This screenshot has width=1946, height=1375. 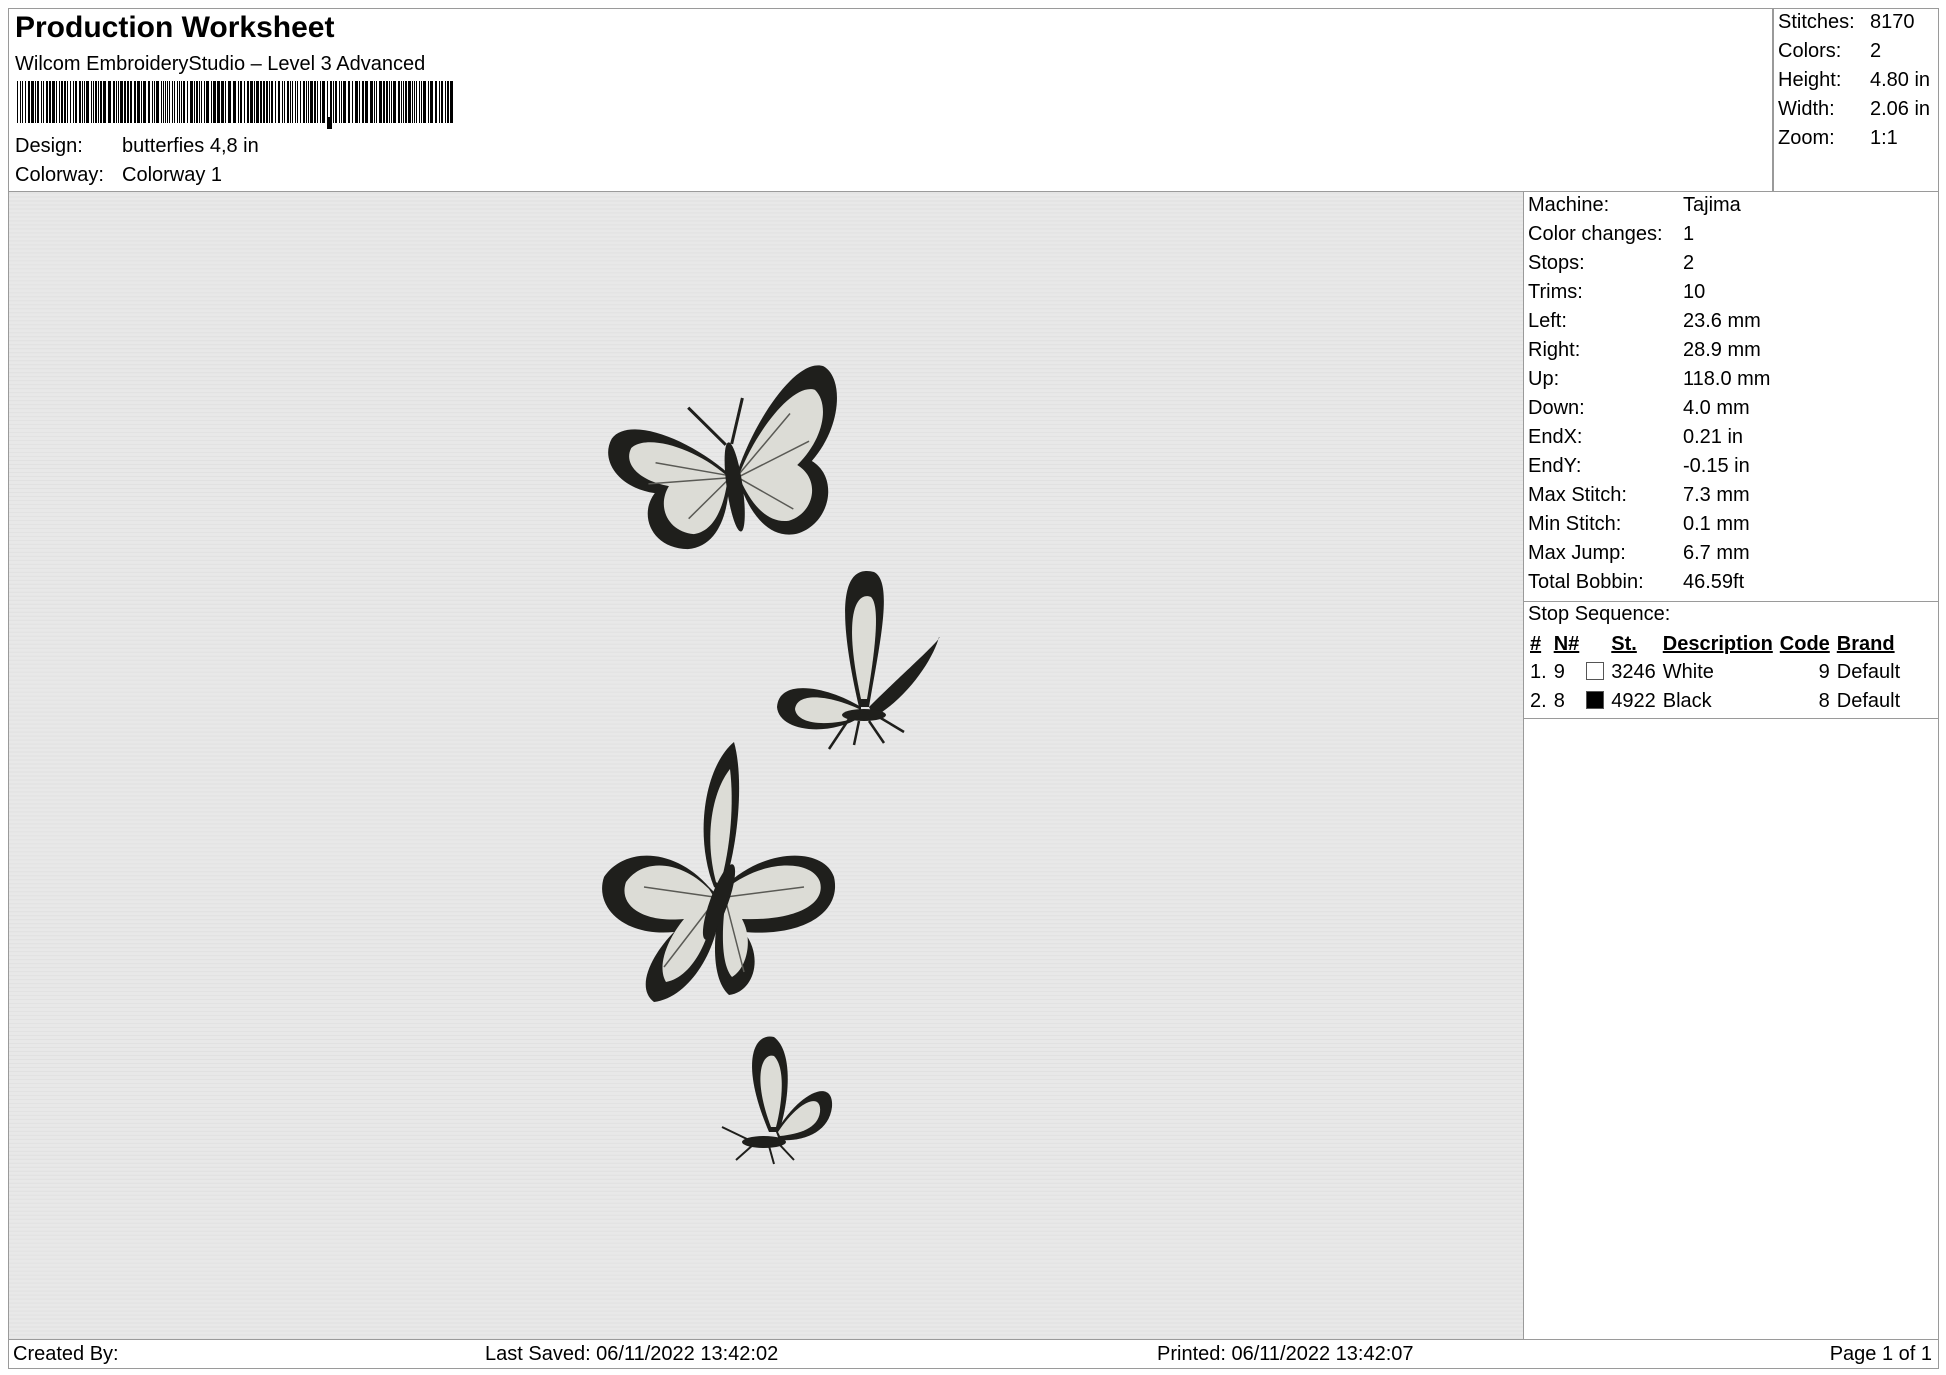 What do you see at coordinates (1716, 524) in the screenshot?
I see `min-stitch-value: 0.1 mm` at bounding box center [1716, 524].